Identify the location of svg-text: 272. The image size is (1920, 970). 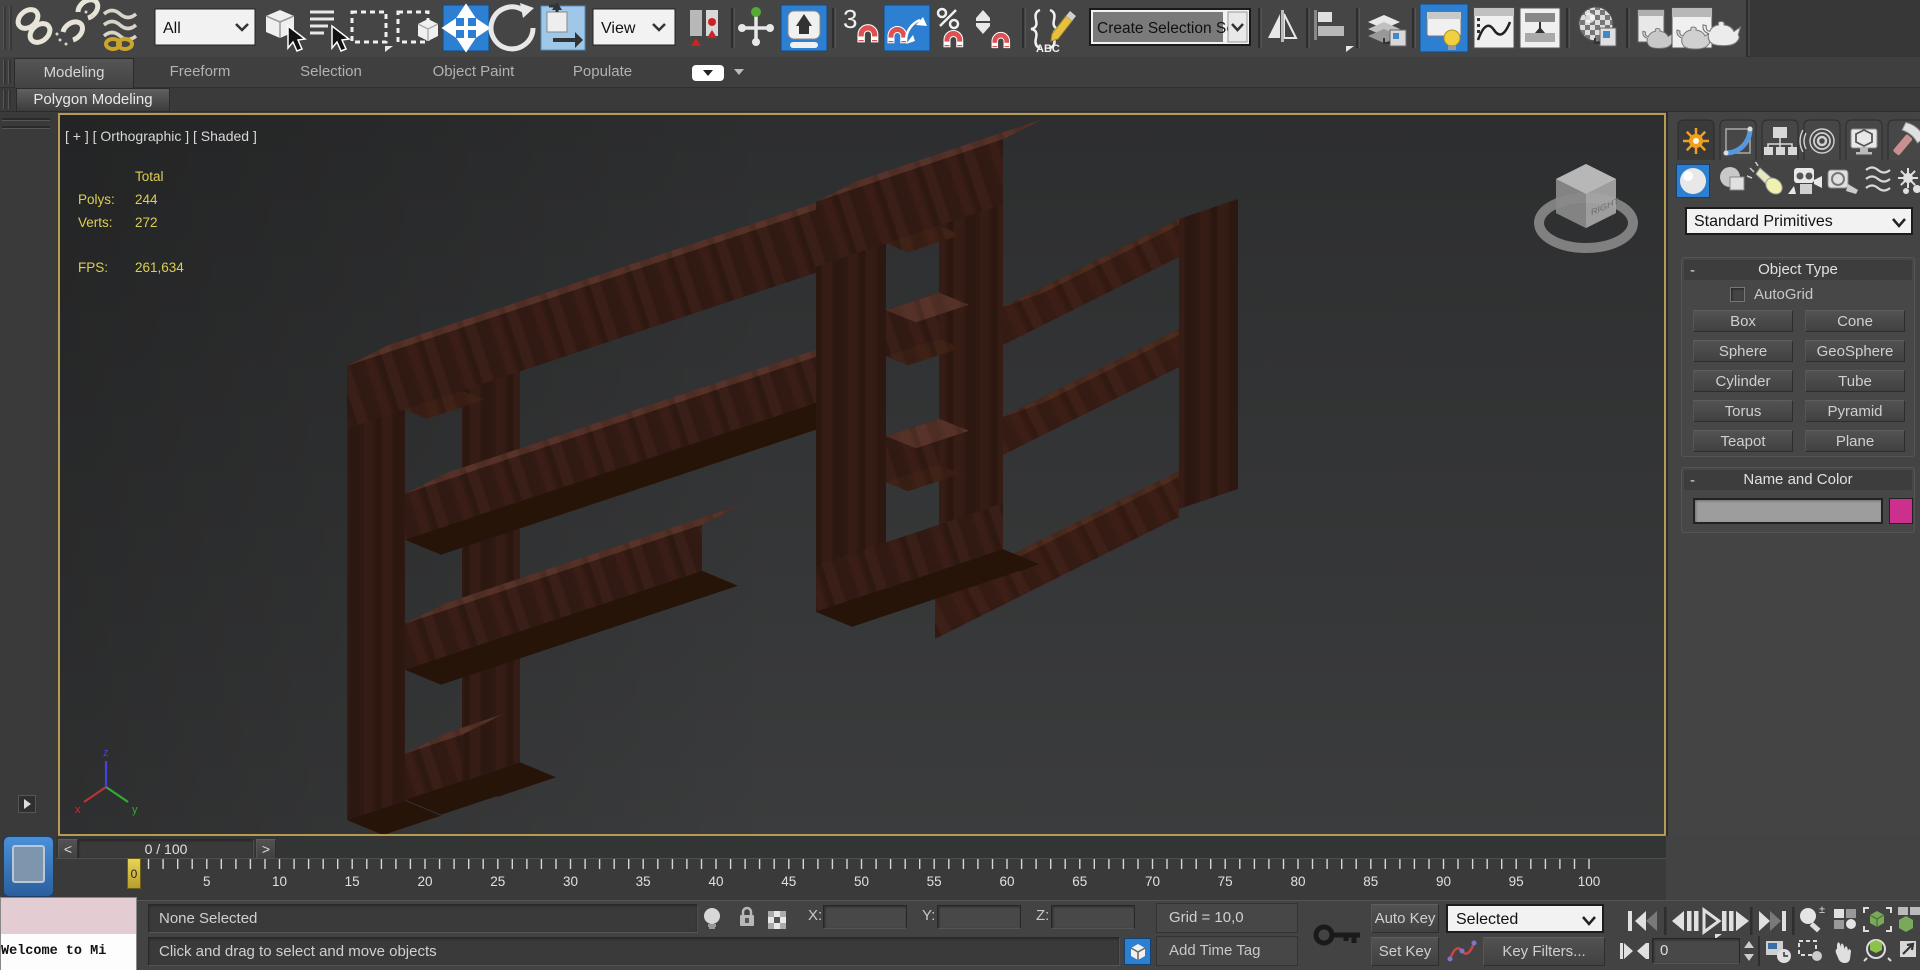
(146, 222).